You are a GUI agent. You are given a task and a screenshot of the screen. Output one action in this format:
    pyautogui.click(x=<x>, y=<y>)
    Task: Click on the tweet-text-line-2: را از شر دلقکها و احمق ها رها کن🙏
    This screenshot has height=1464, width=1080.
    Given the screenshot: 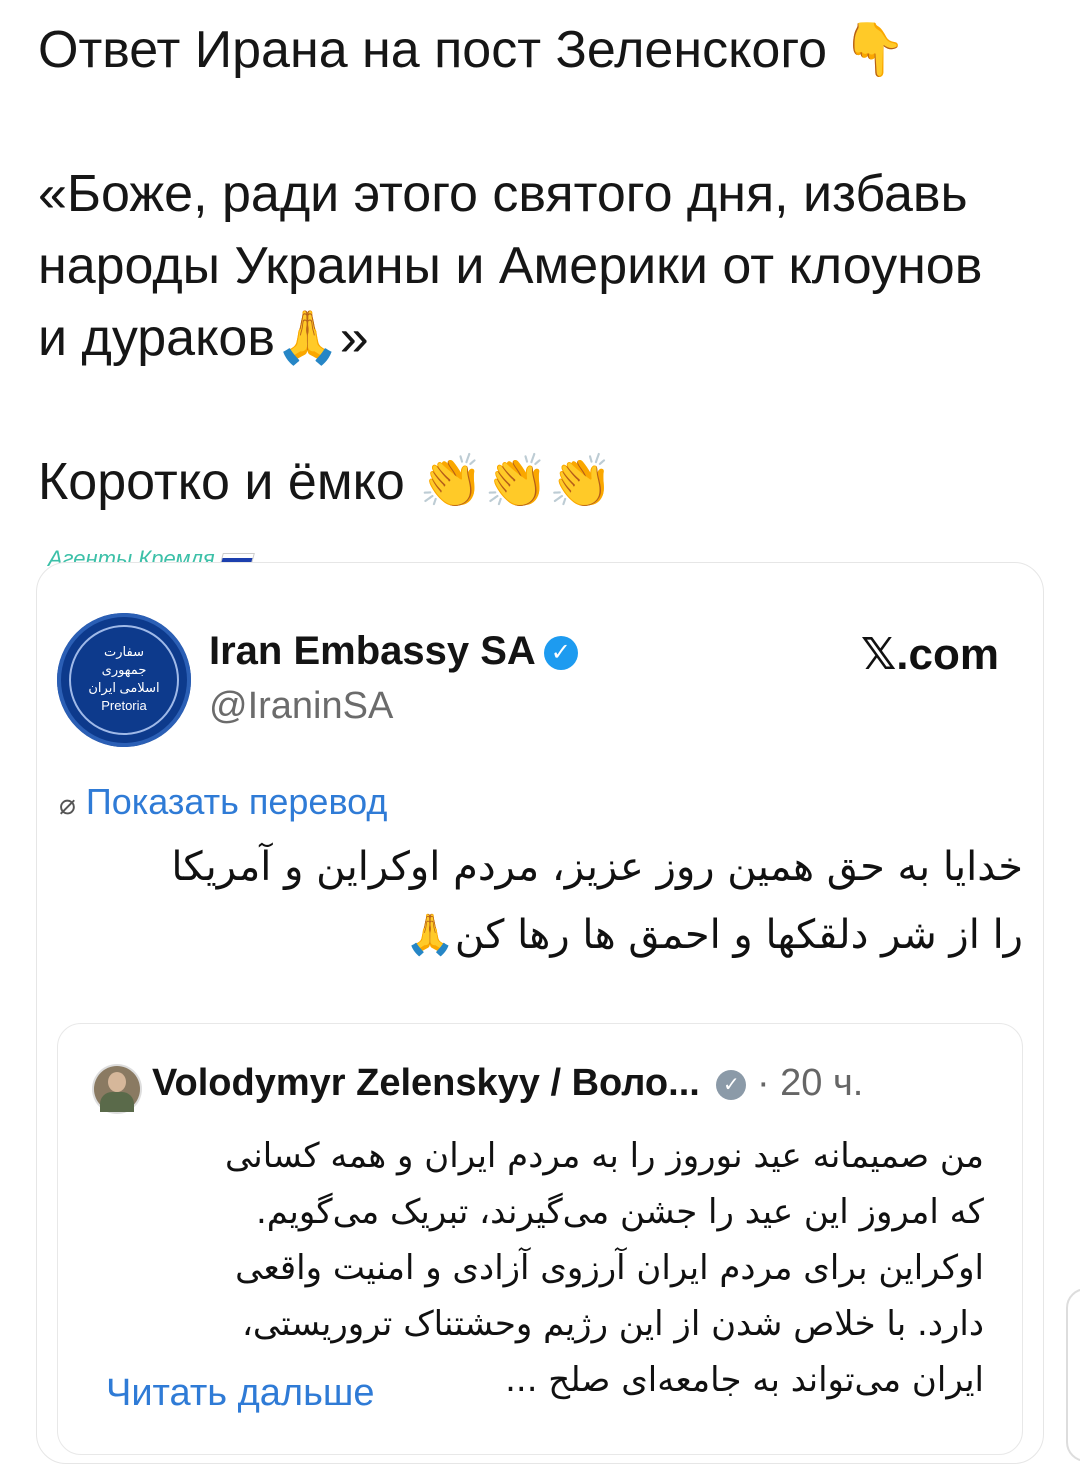 What is the action you would take?
    pyautogui.click(x=714, y=935)
    